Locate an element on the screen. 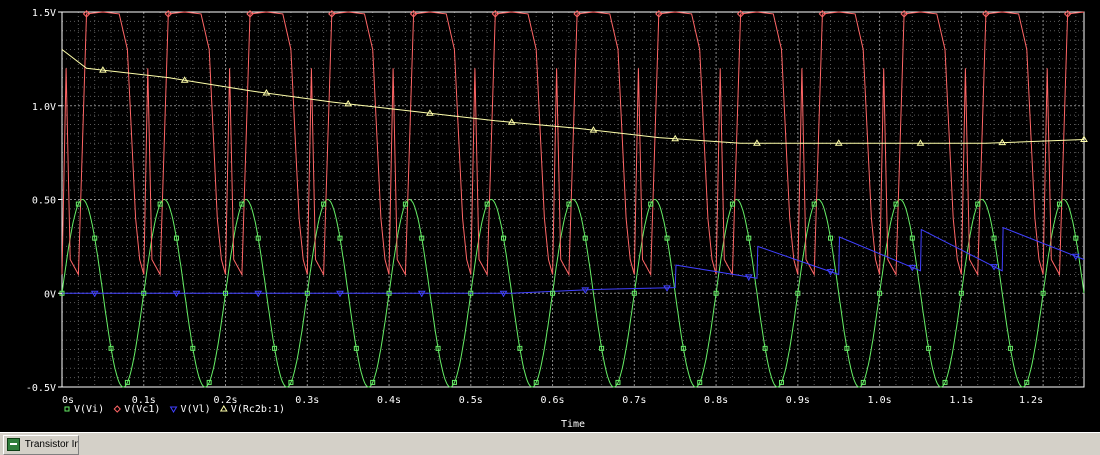  y-tick-label: 0V is located at coordinates (50, 294).